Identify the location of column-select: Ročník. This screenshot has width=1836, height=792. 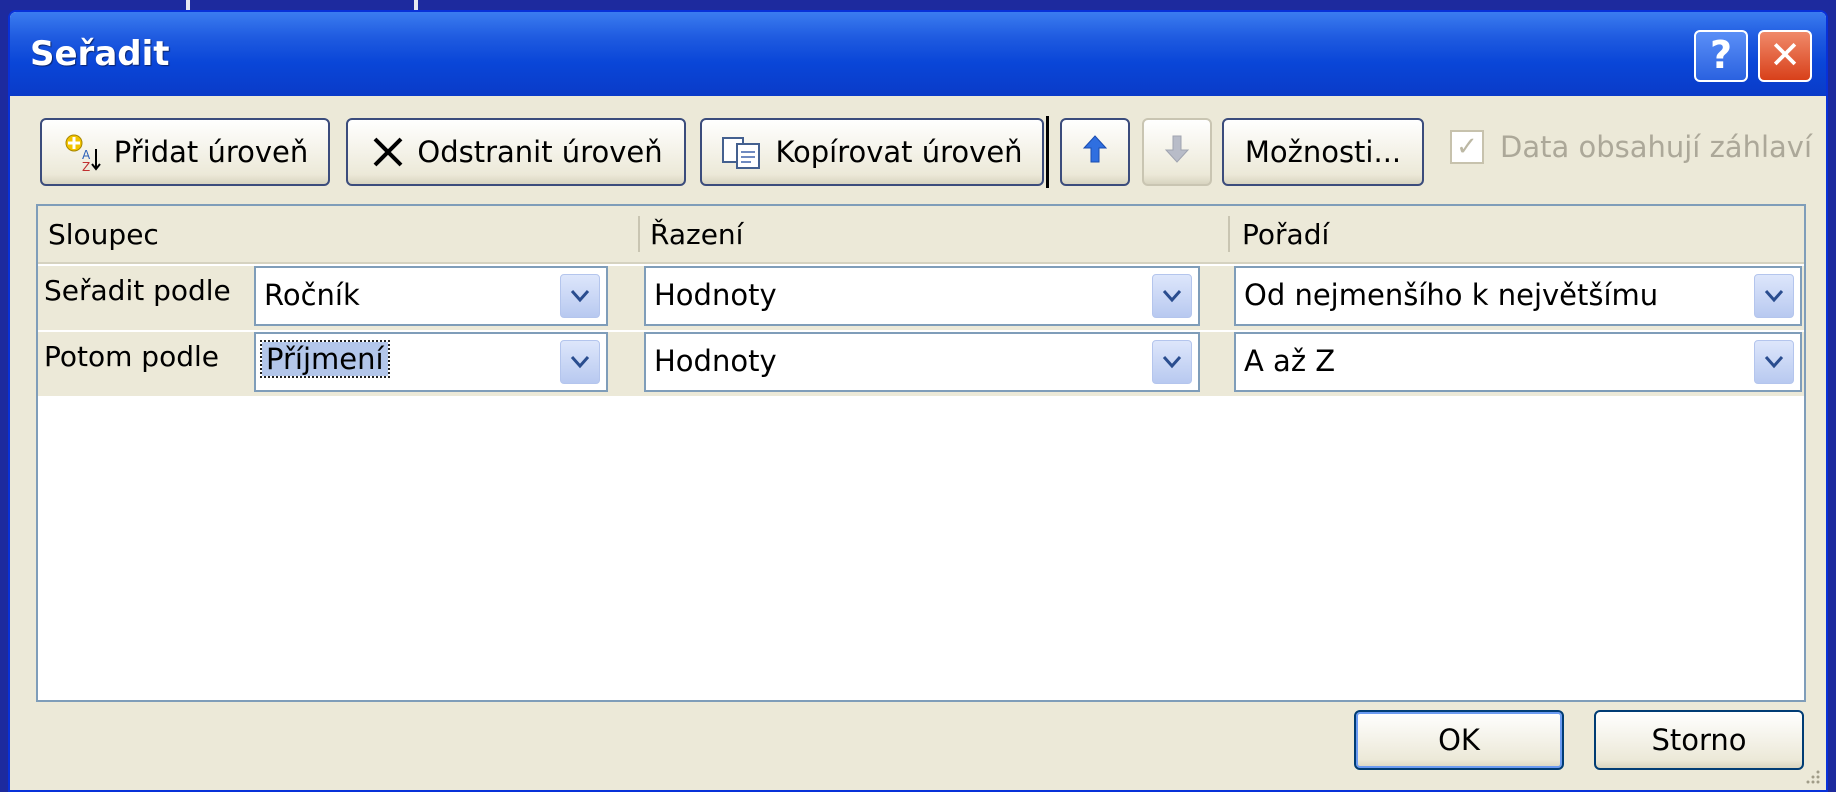
(431, 296).